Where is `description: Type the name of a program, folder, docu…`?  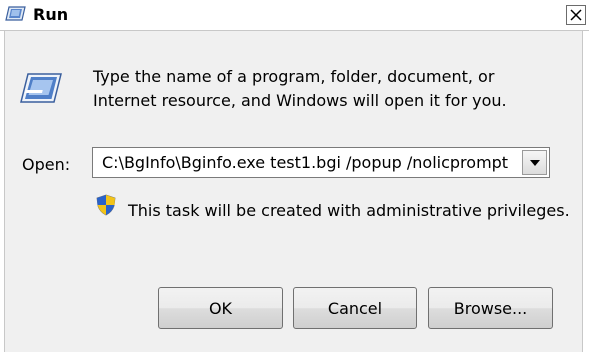
description: Type the name of a program, folder, docu… is located at coordinates (328, 89).